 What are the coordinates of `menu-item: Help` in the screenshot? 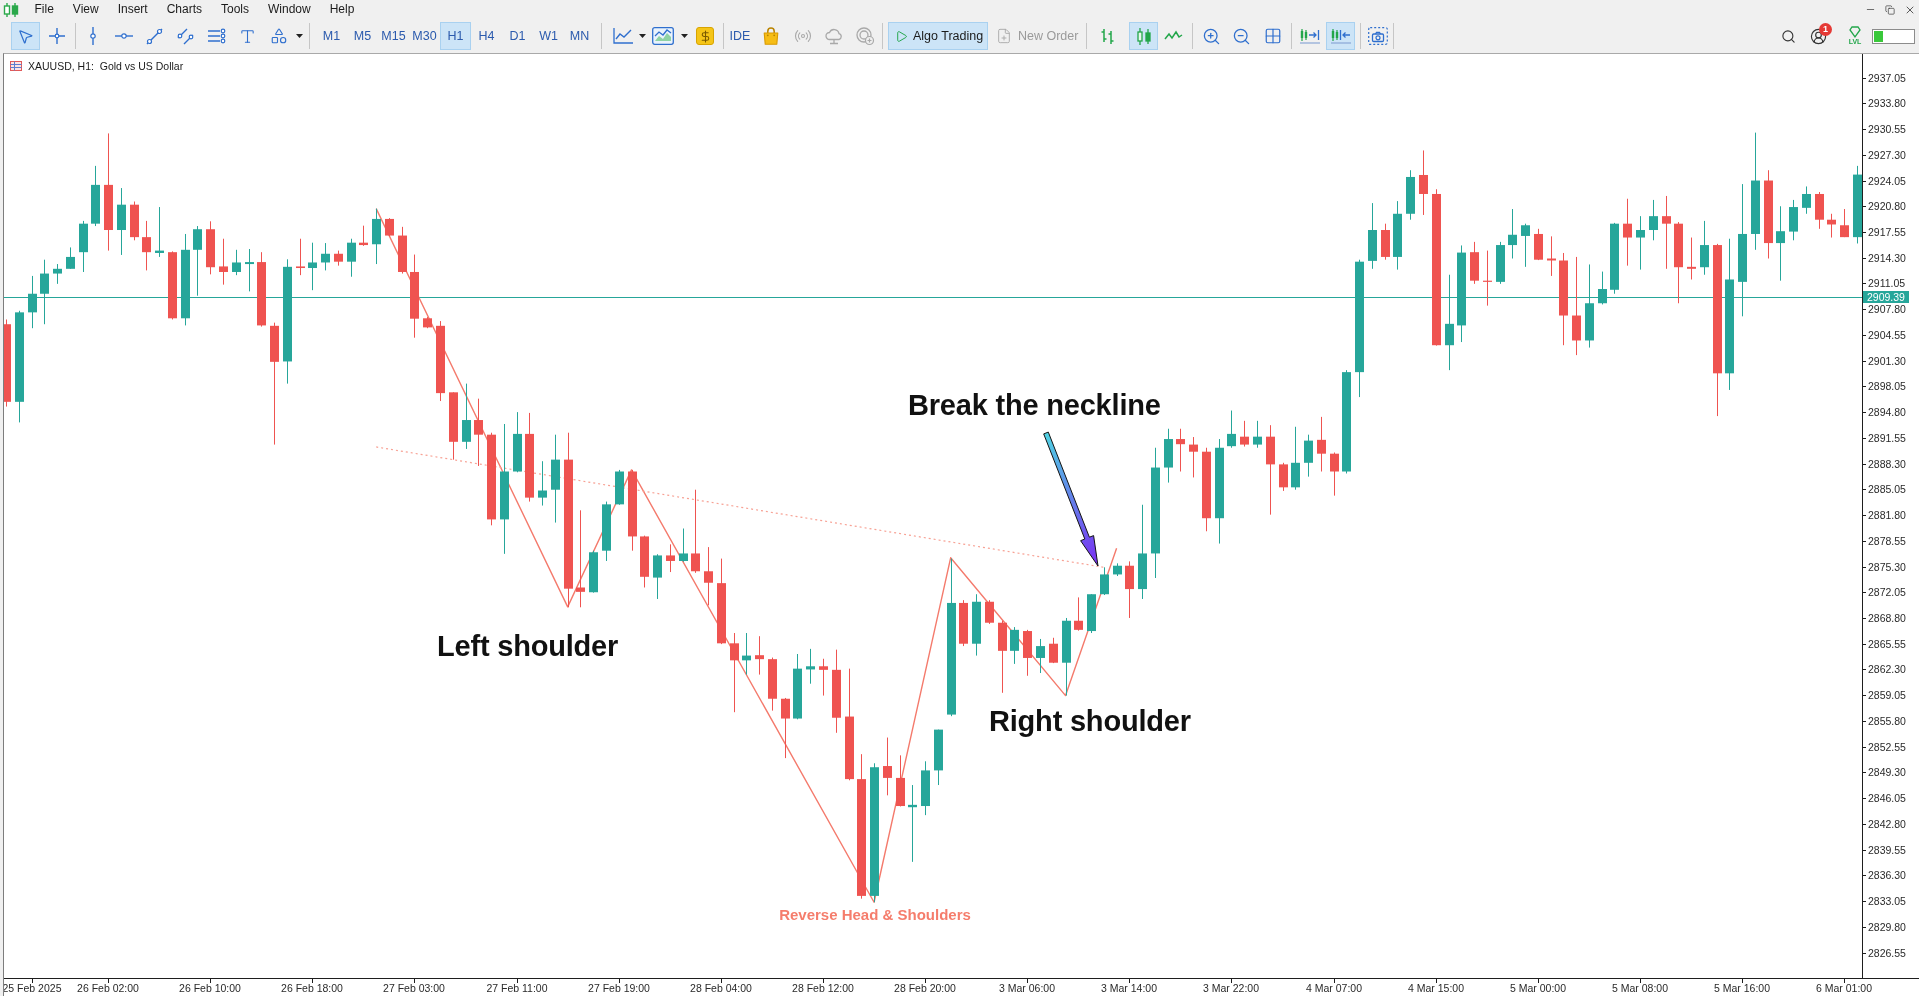 It's located at (342, 9).